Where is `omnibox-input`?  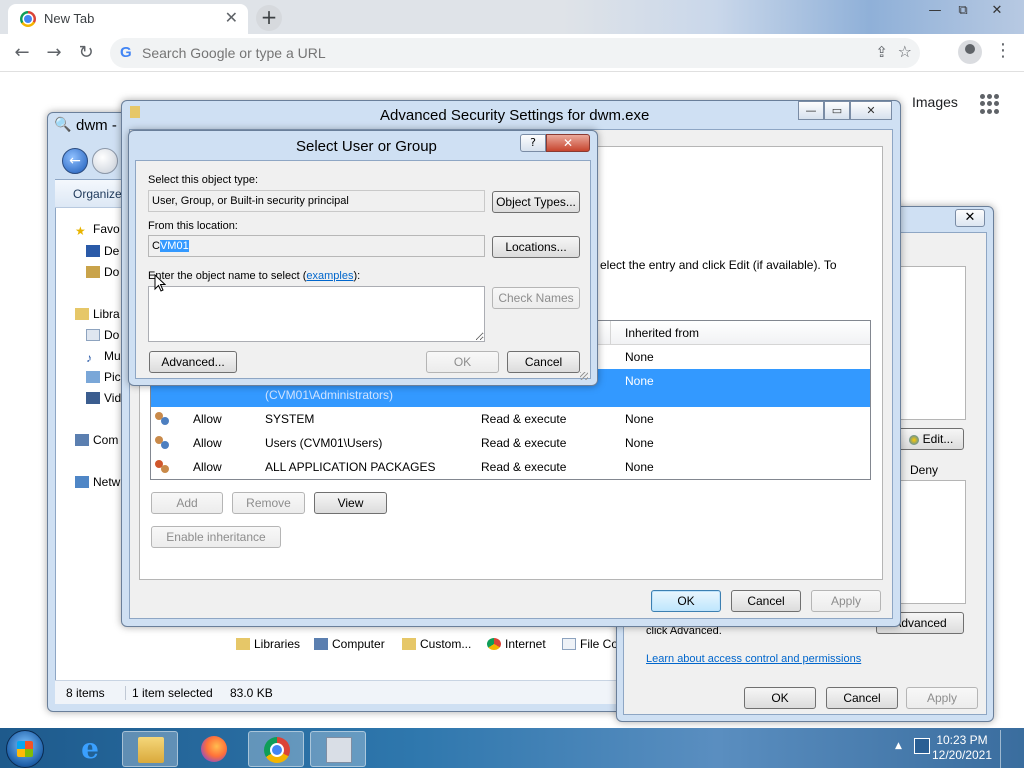 omnibox-input is located at coordinates (492, 53).